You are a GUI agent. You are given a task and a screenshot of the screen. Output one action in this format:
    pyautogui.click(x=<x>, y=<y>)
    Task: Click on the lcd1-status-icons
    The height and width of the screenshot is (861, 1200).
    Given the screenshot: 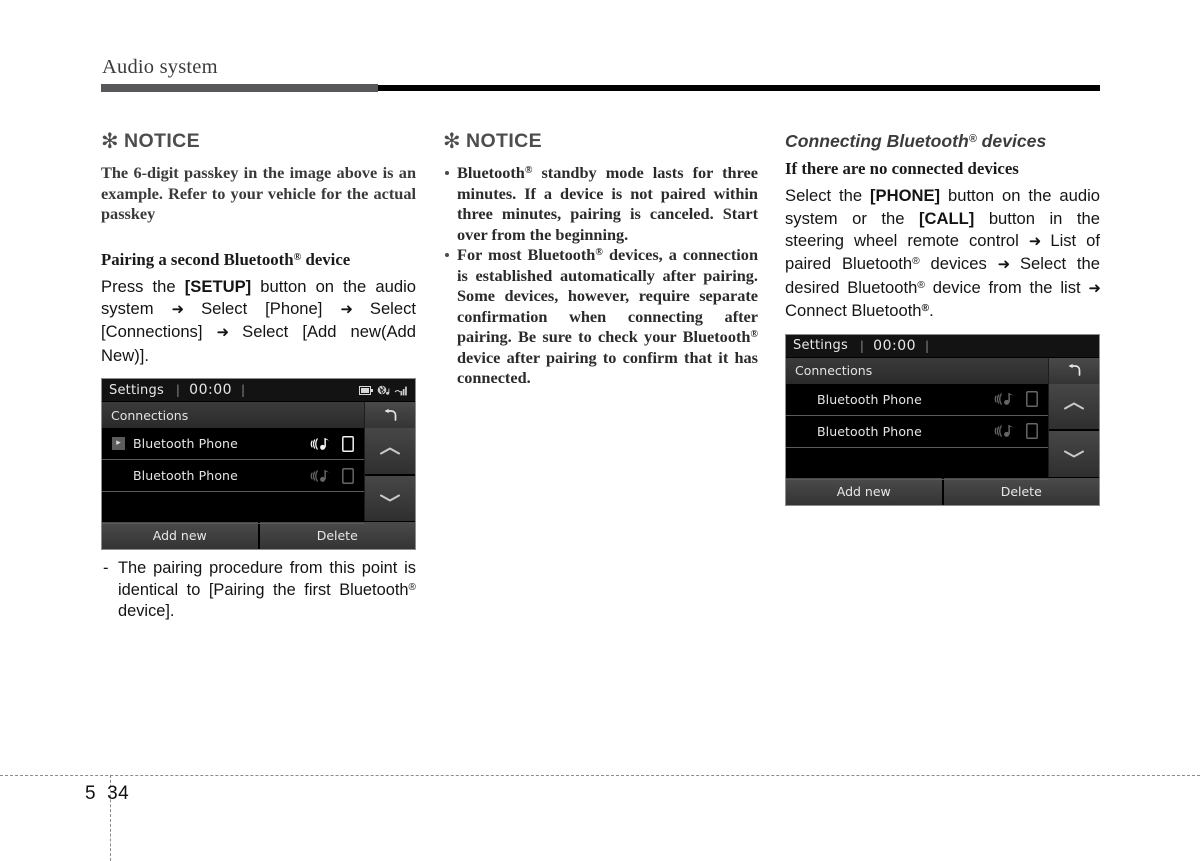 What is the action you would take?
    pyautogui.click(x=383, y=390)
    